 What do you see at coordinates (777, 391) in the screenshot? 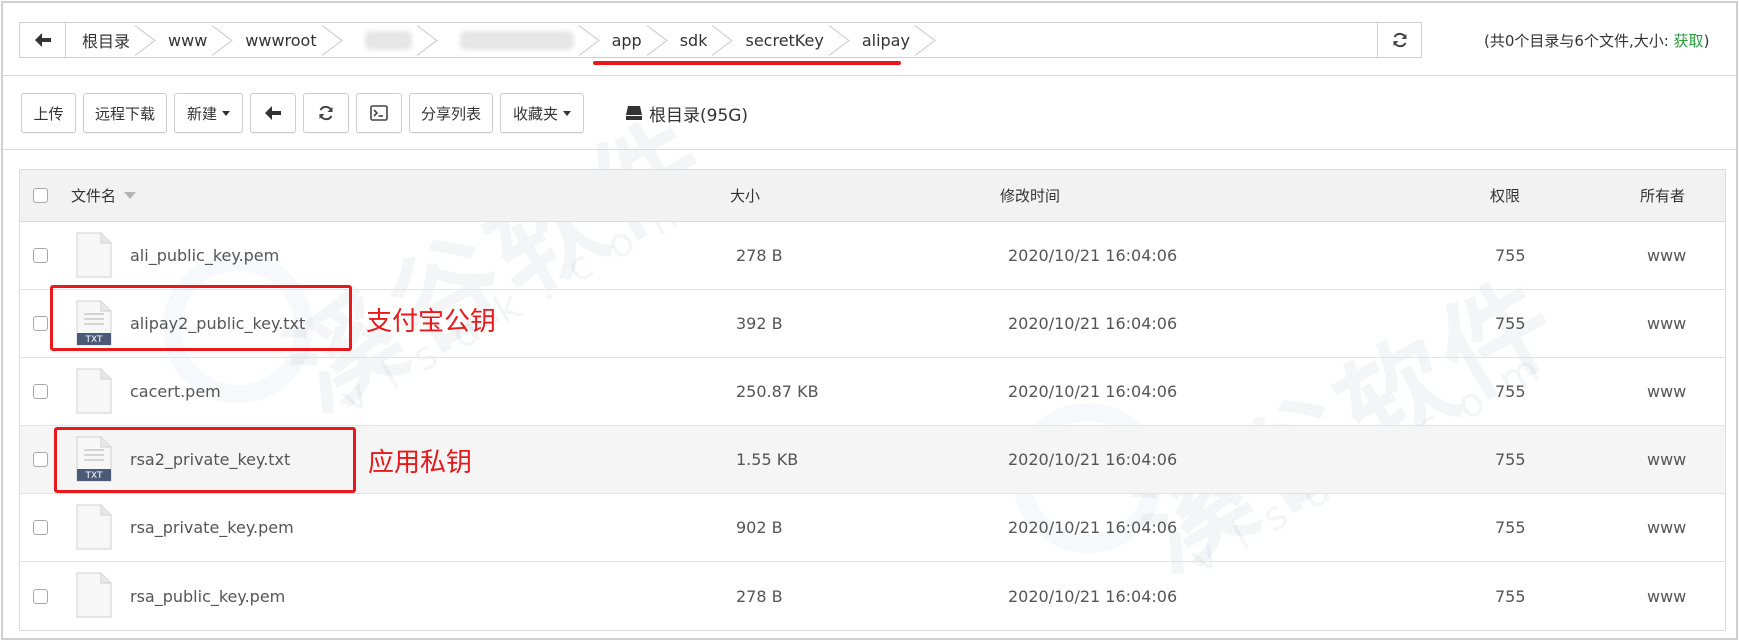
I see `file-size: 250.87 KB` at bounding box center [777, 391].